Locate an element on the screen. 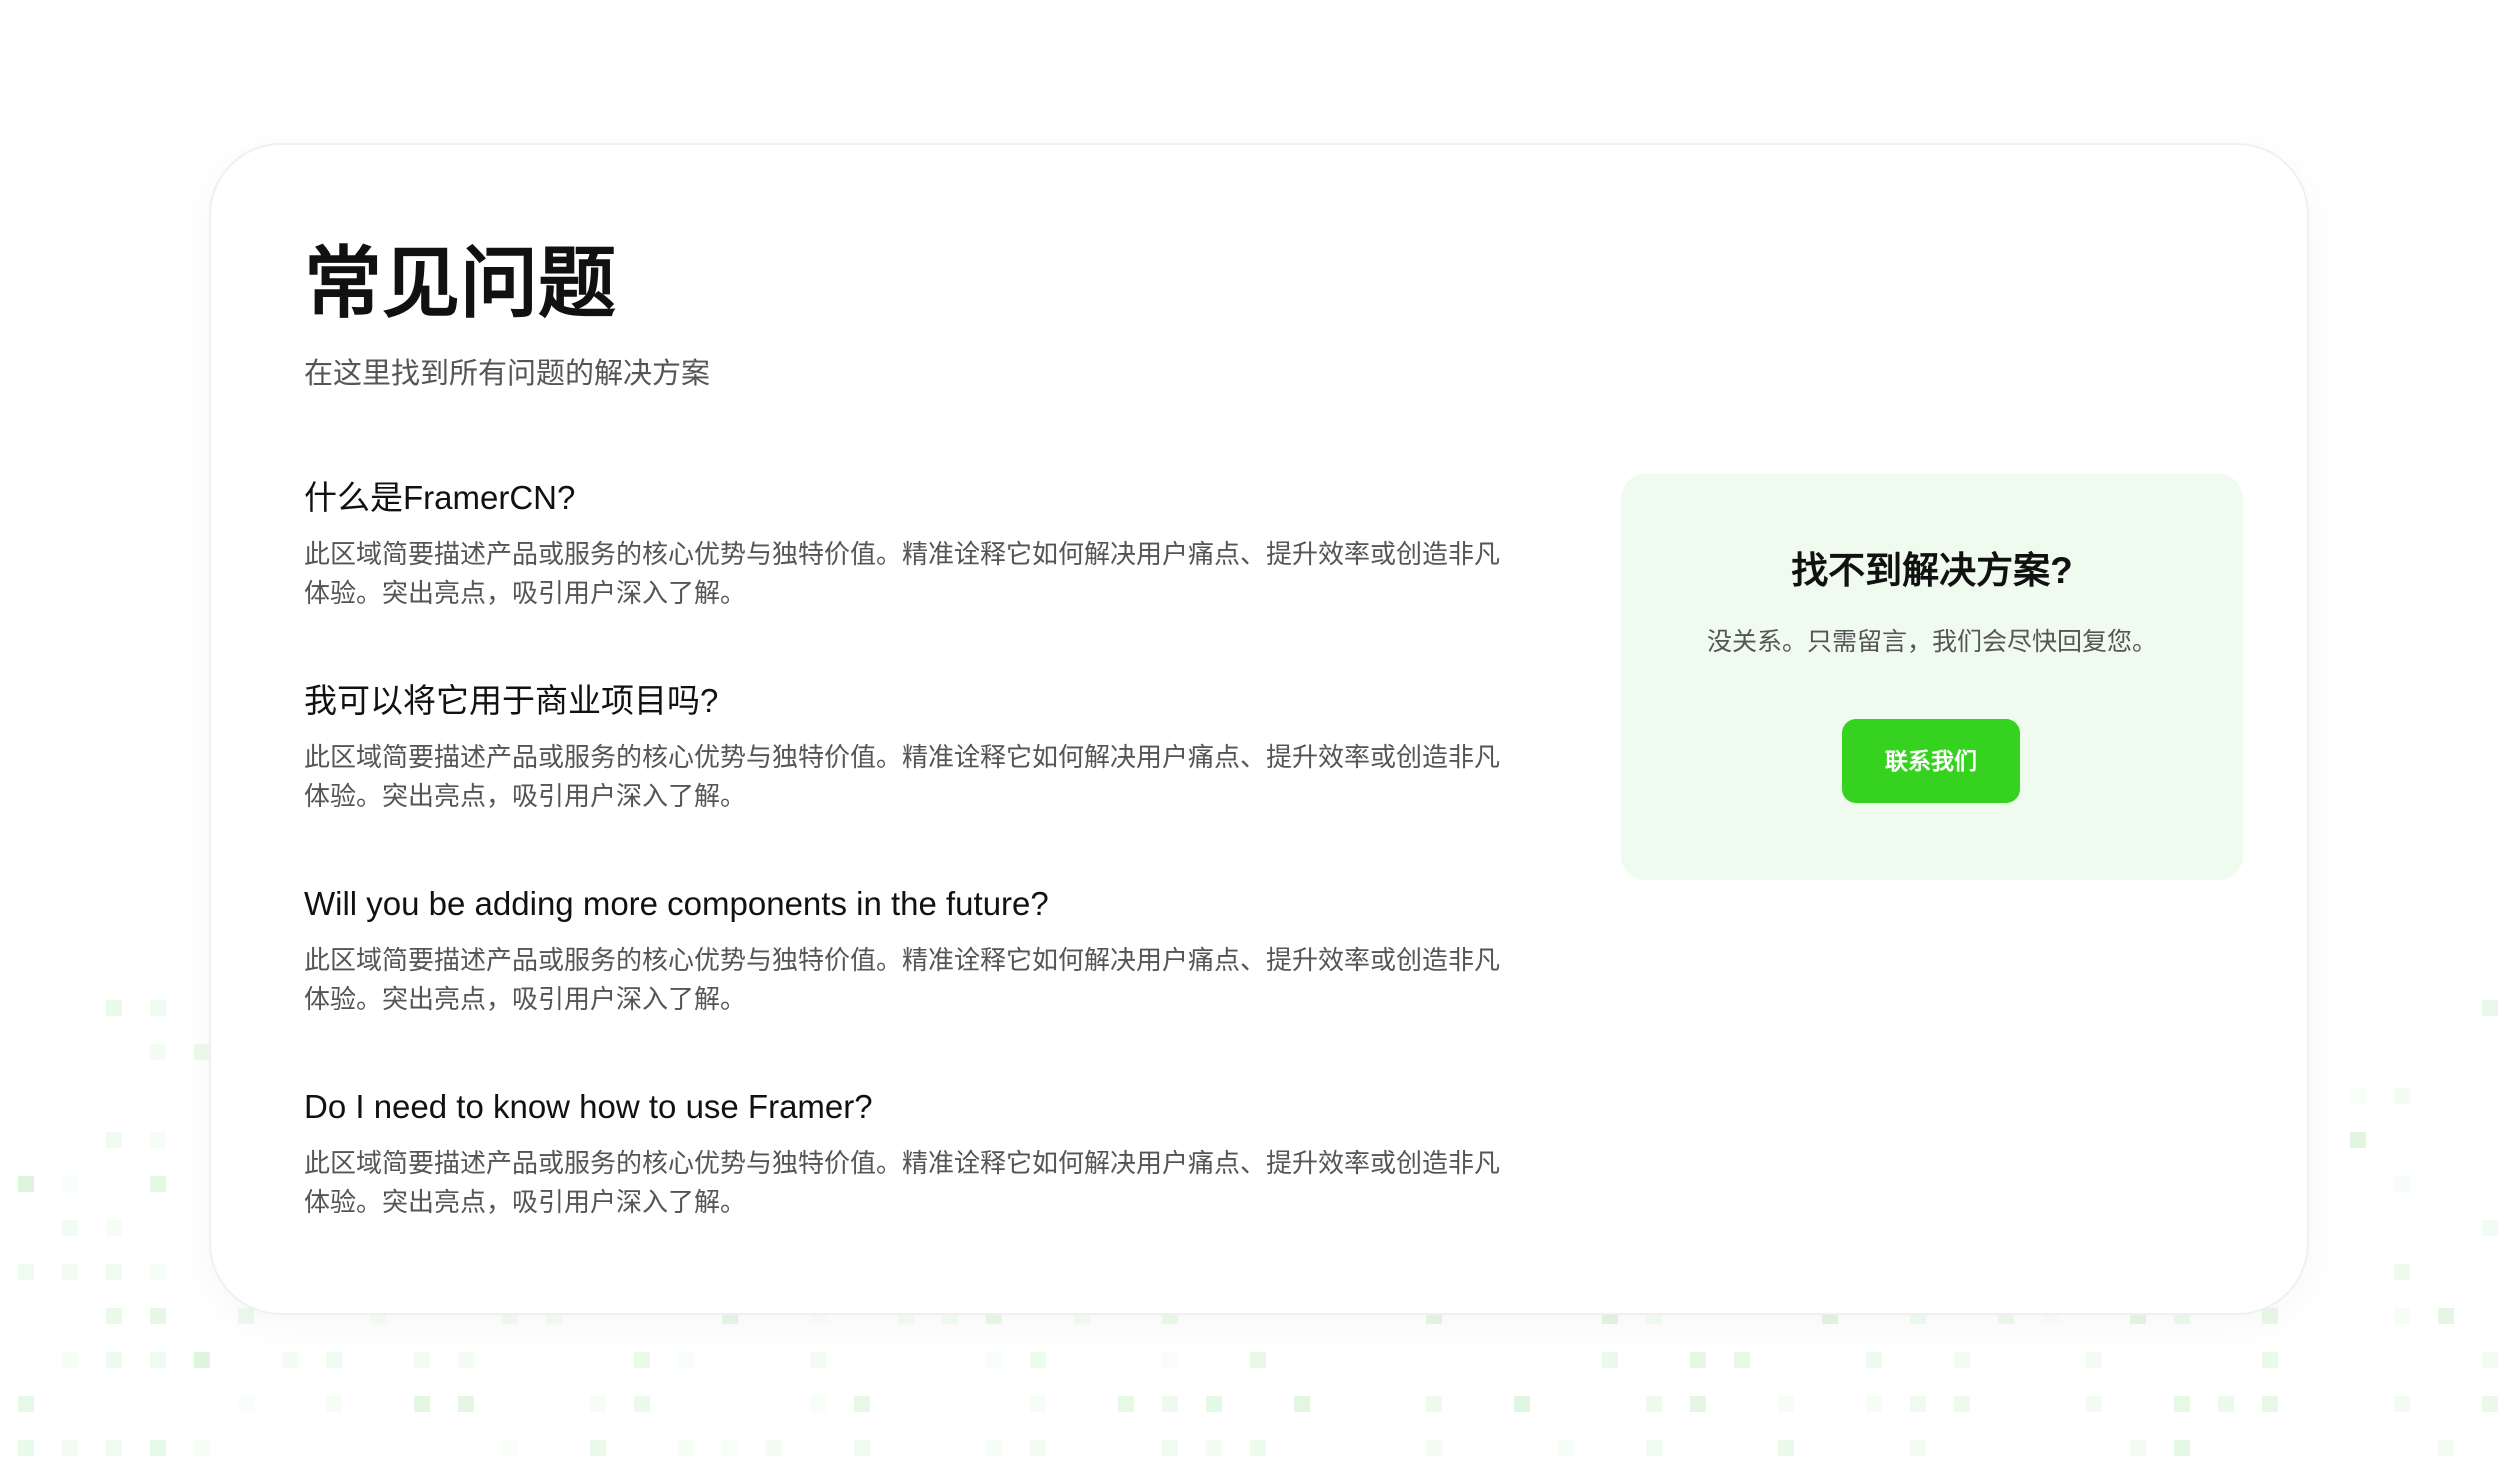 Image resolution: width=2520 pixels, height=1464 pixels. faq-question: Do I need to know how to use Framer? is located at coordinates (588, 1106).